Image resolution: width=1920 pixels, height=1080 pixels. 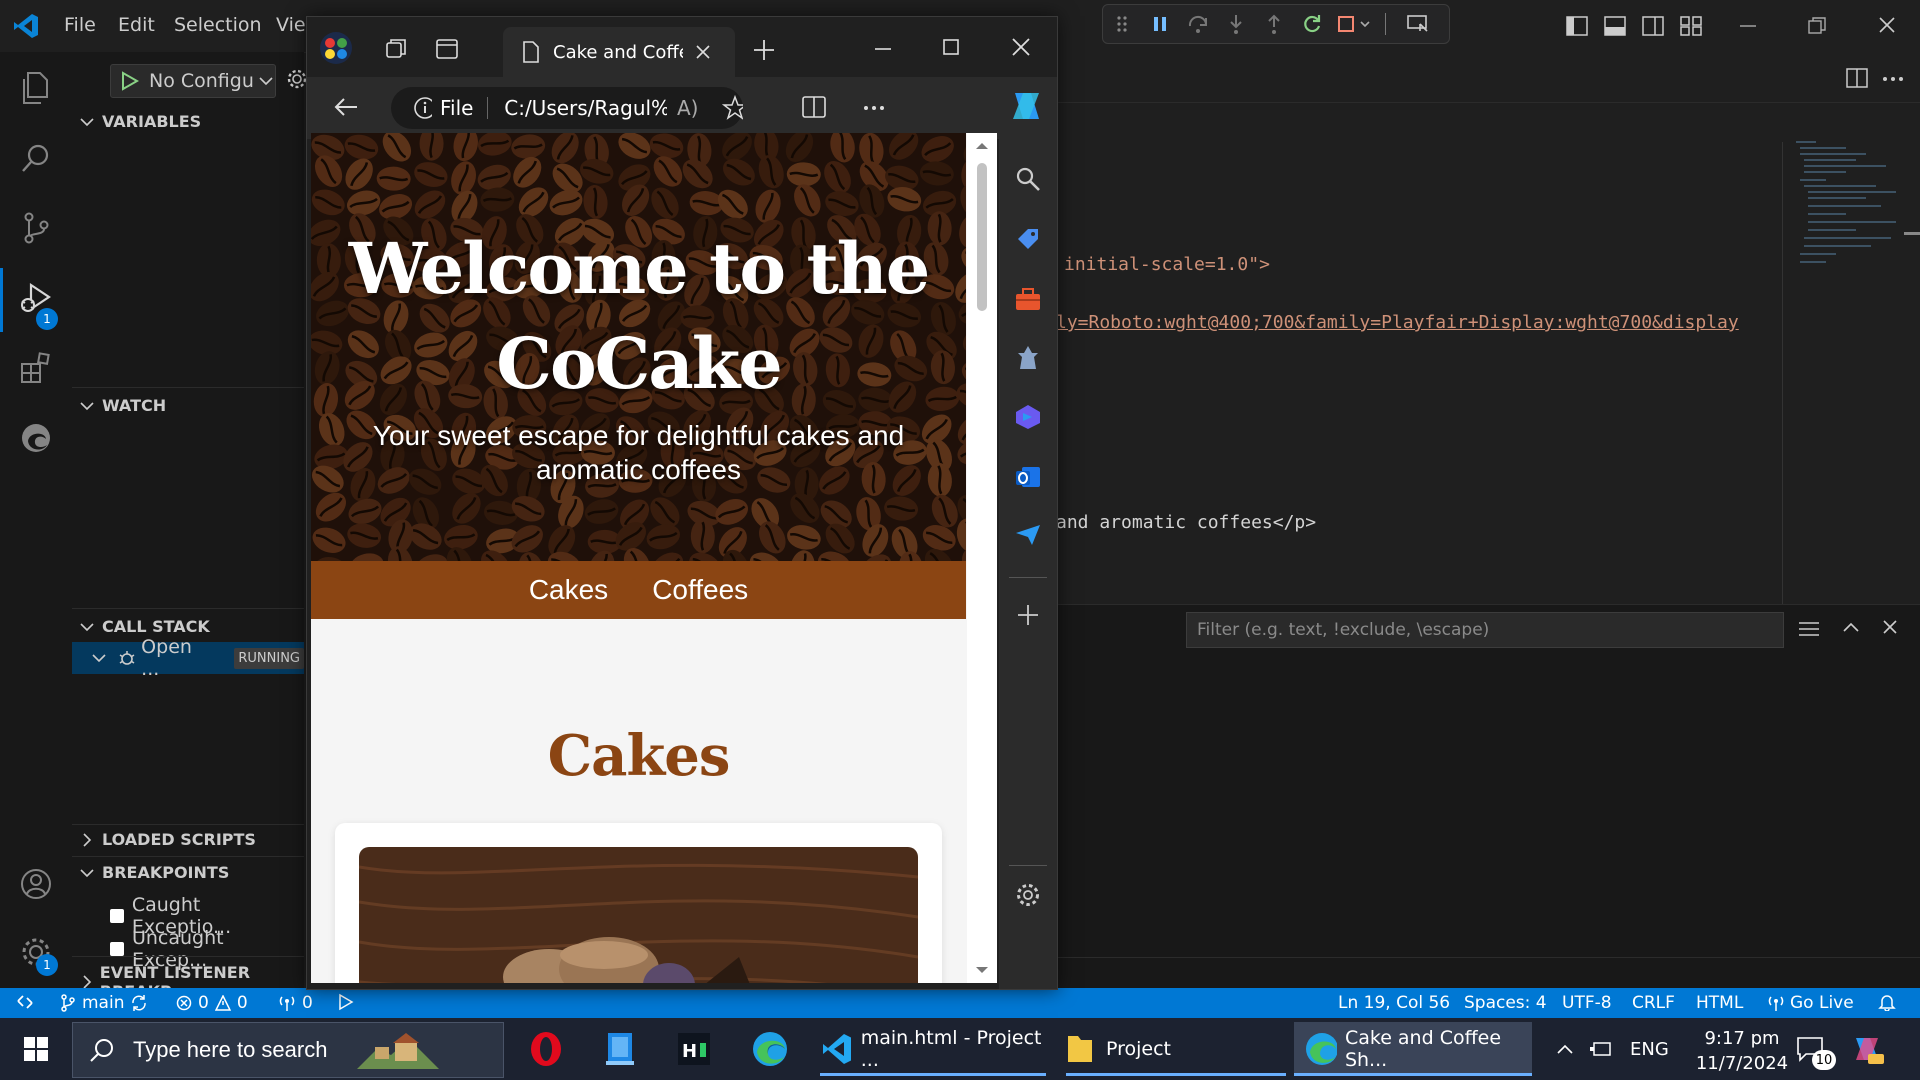 What do you see at coordinates (619, 52) in the screenshot?
I see `browser-tab-active: Cake and Coffee` at bounding box center [619, 52].